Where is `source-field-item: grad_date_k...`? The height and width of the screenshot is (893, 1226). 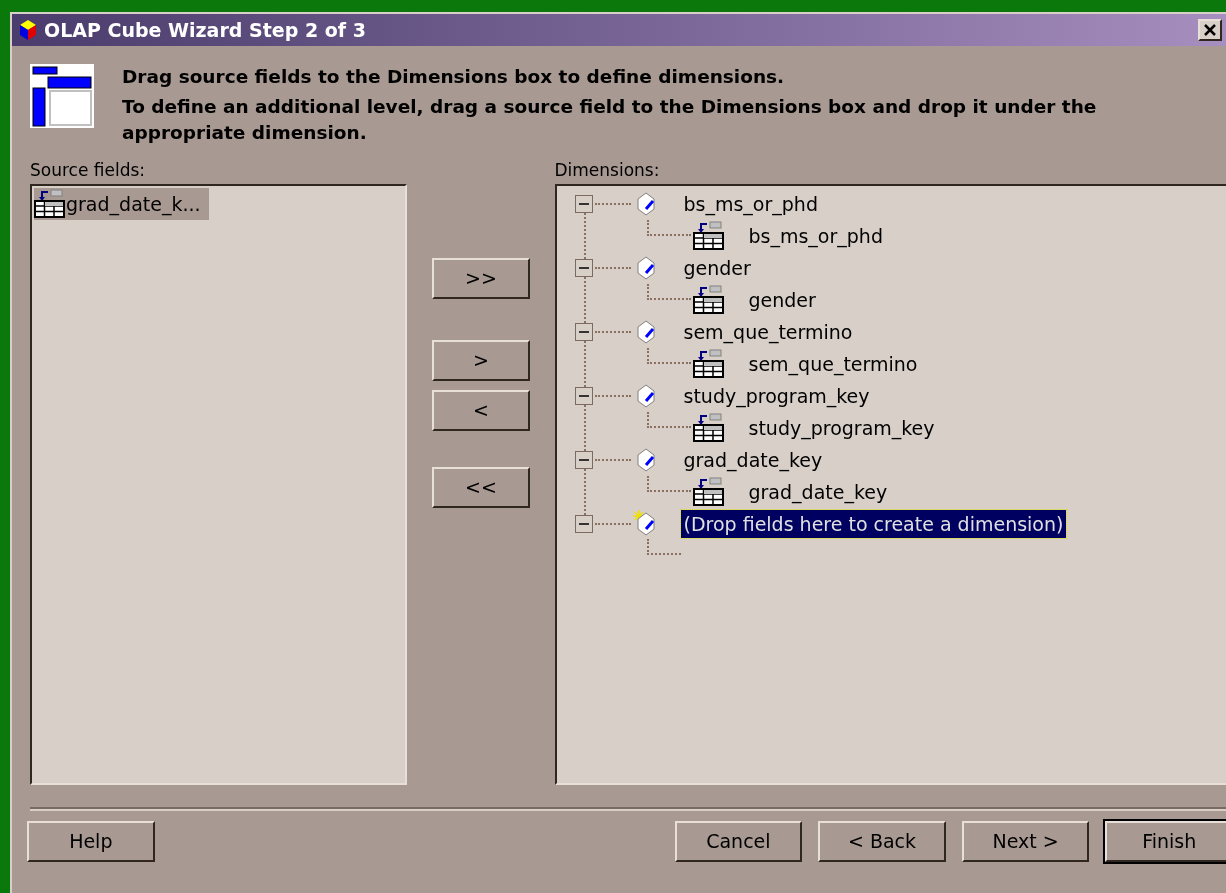 source-field-item: grad_date_k... is located at coordinates (121, 204).